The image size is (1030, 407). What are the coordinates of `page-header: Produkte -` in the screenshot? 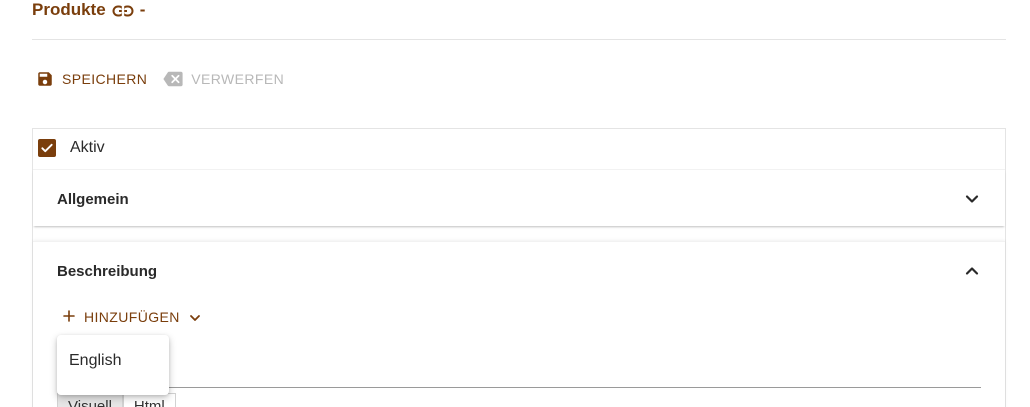 It's located at (519, 20).